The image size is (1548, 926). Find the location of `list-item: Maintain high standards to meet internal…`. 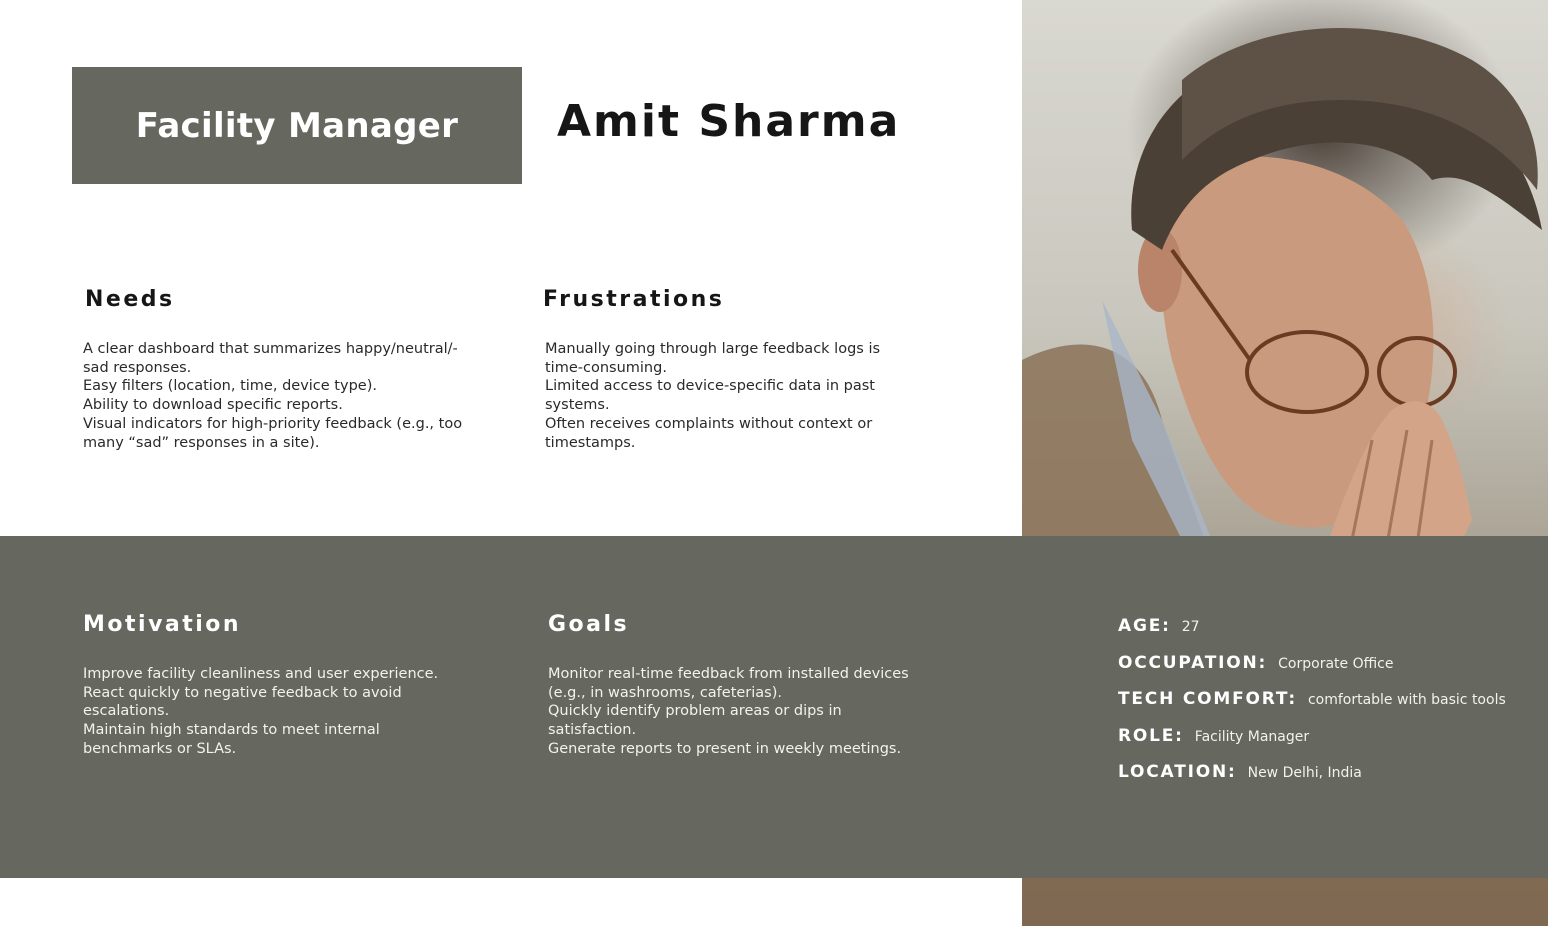

list-item: Maintain high standards to meet internal… is located at coordinates (231, 739).